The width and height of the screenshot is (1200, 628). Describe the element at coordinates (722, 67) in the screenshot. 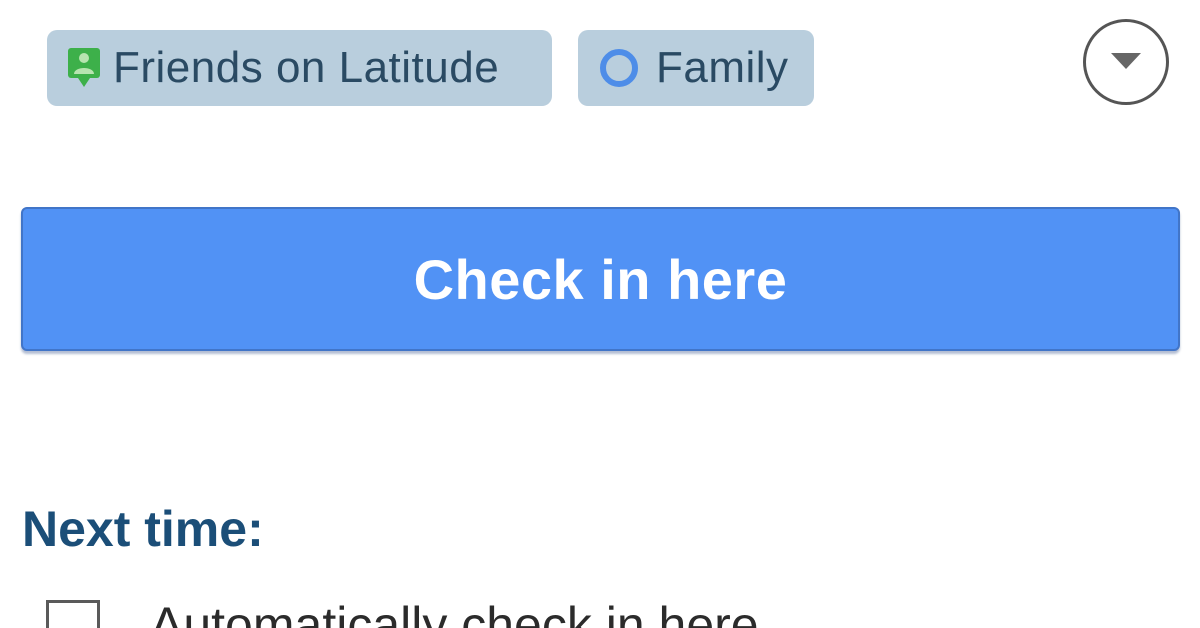

I see `chip-label: Family` at that location.